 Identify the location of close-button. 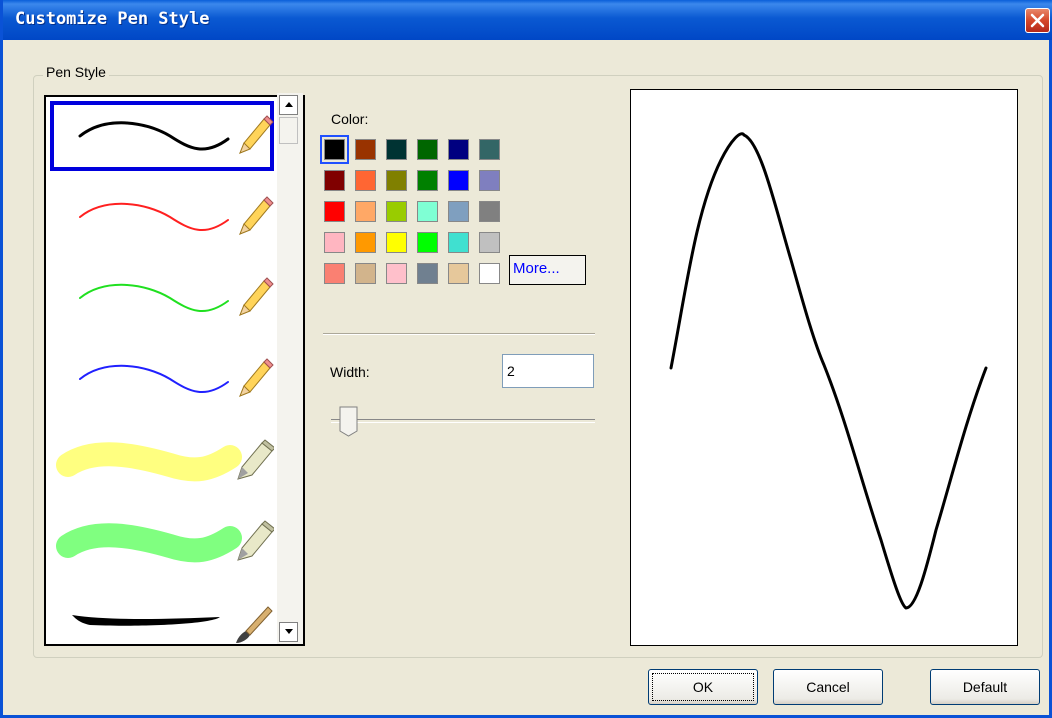
(1037, 20).